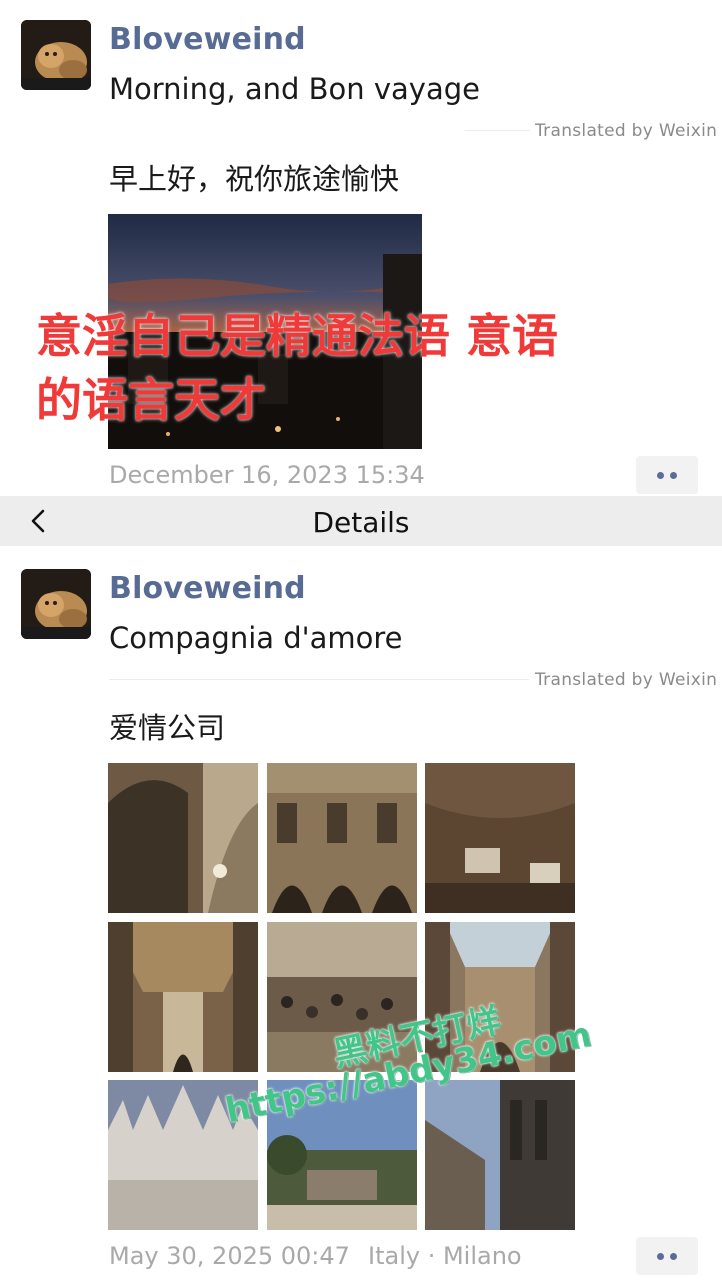  Describe the element at coordinates (297, 336) in the screenshot. I see `overlay-caption-line1: 意淫自己是精通法语 意语` at that location.